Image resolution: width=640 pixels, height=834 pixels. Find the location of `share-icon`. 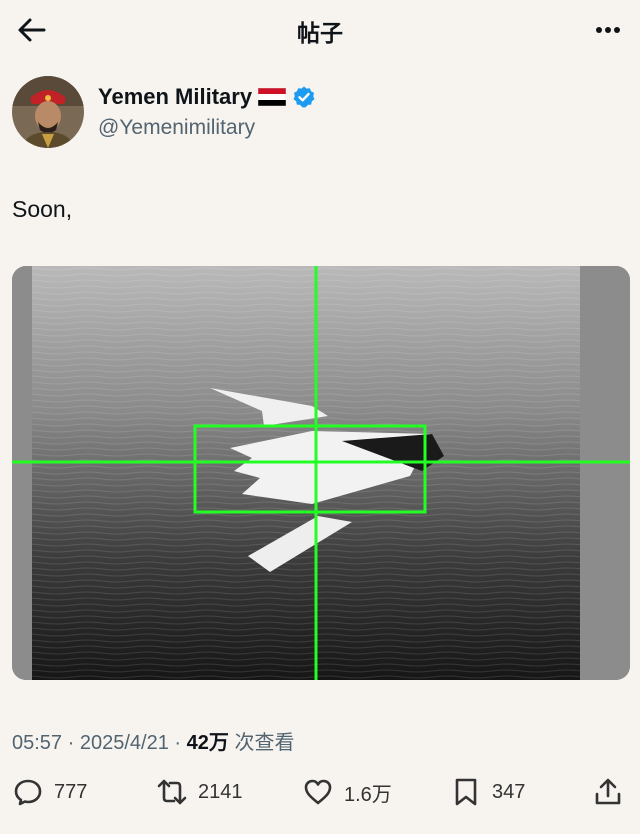

share-icon is located at coordinates (608, 791).